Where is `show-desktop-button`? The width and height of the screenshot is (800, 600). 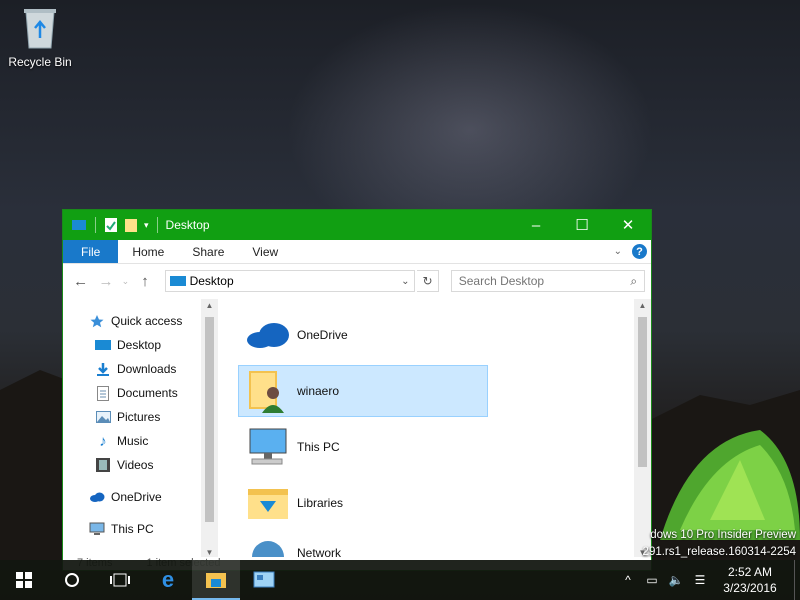 show-desktop-button is located at coordinates (797, 580).